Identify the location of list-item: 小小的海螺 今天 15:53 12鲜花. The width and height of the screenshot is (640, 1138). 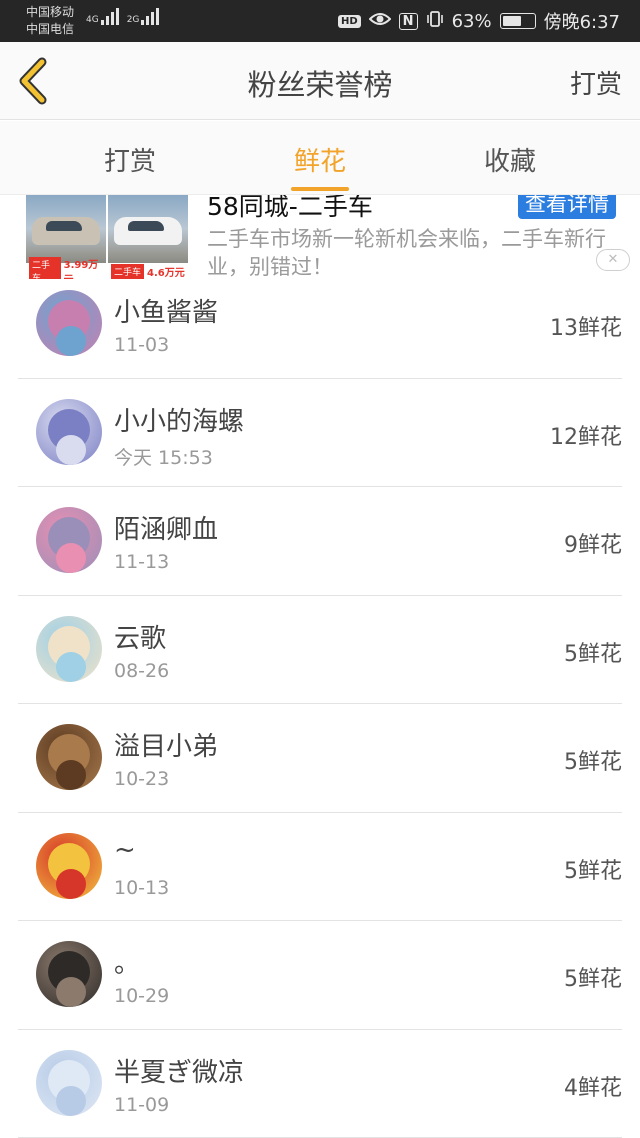
(320, 433).